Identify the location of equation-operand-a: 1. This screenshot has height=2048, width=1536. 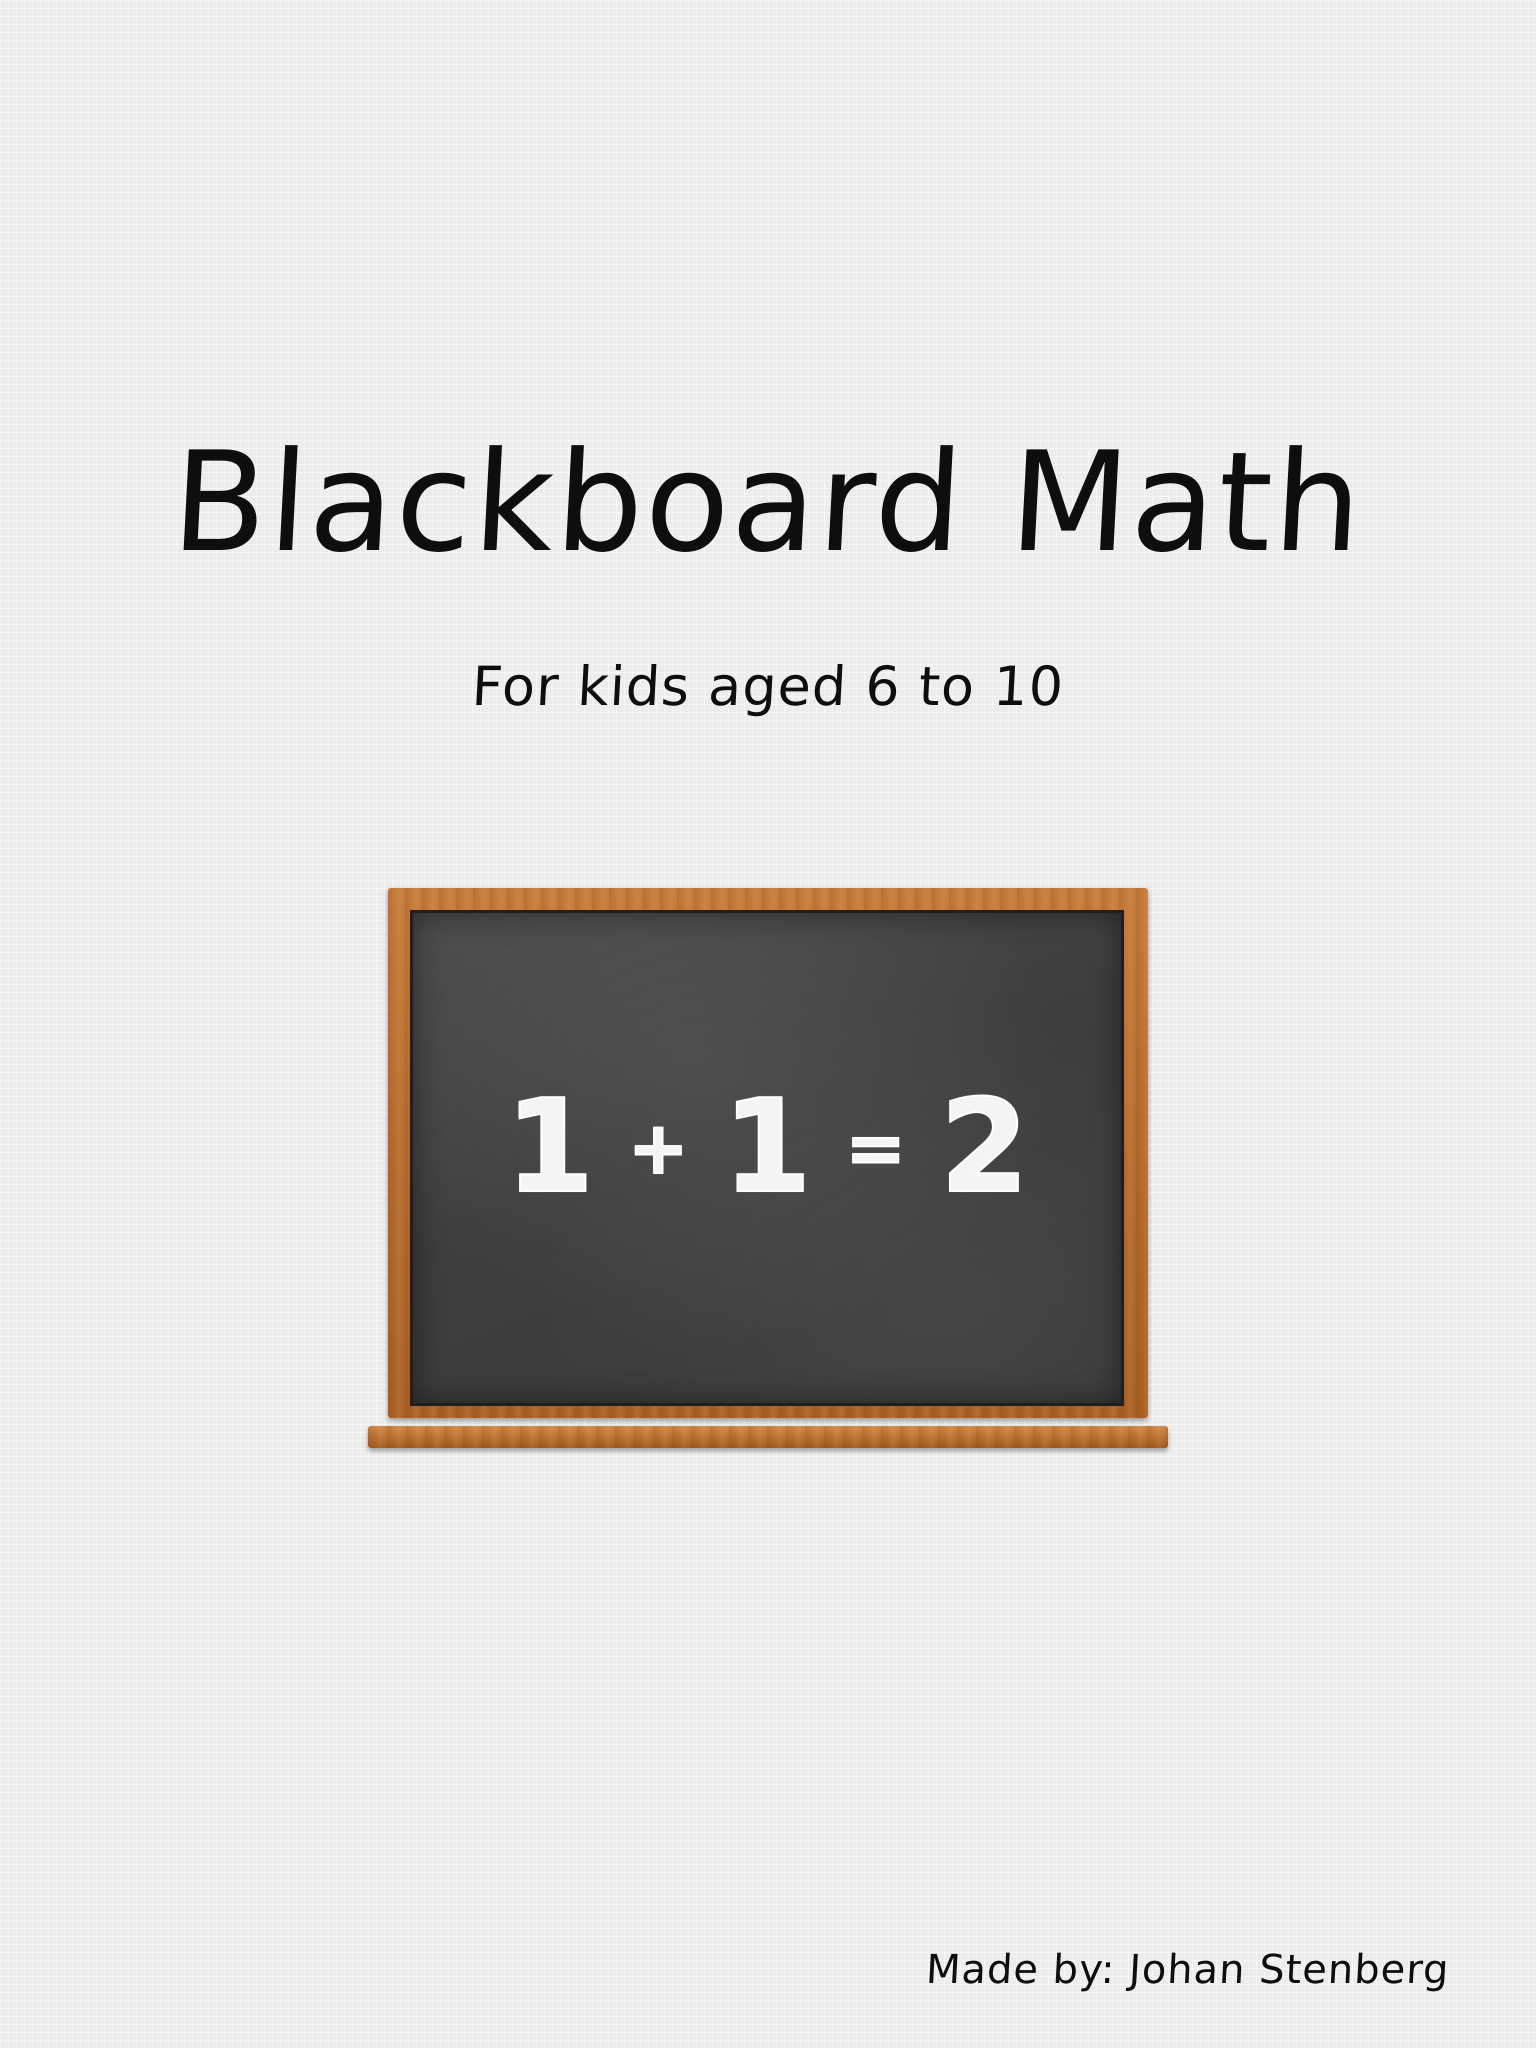
(549, 1147).